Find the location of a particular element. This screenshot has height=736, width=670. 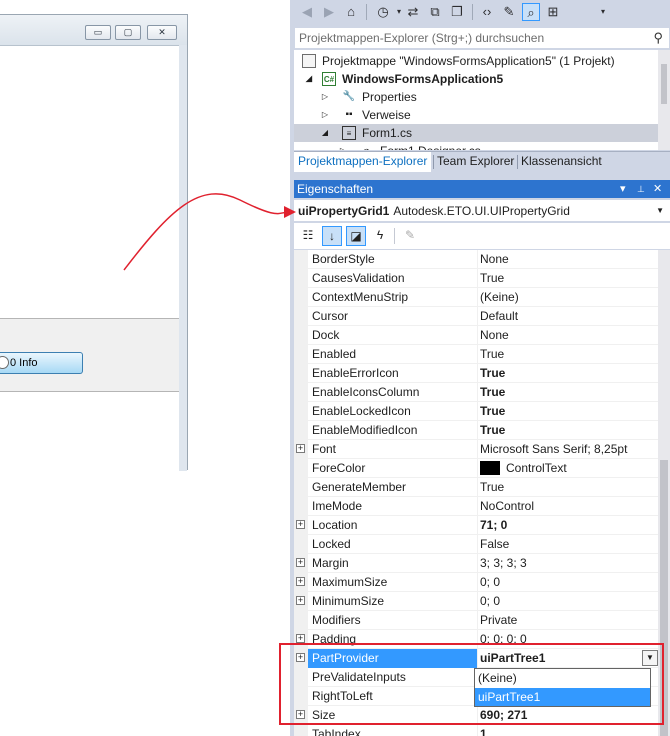

property-value: 71; 0 is located at coordinates (493, 525).